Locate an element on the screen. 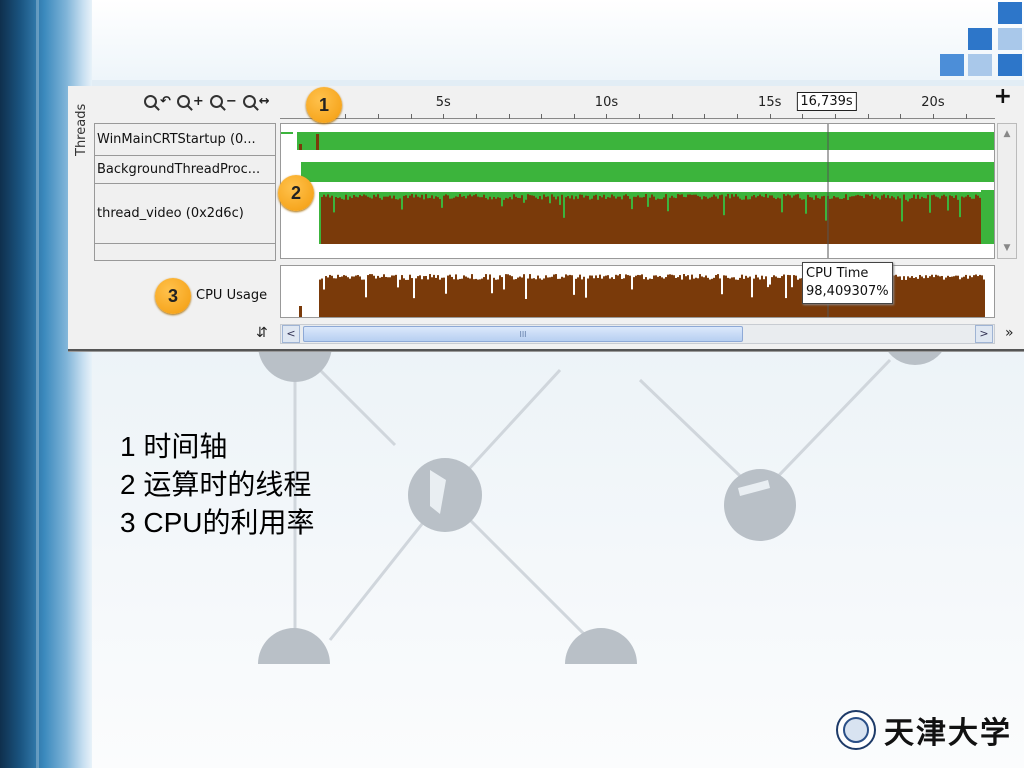 The image size is (1024, 768). thread-timeline-plot is located at coordinates (637, 191).